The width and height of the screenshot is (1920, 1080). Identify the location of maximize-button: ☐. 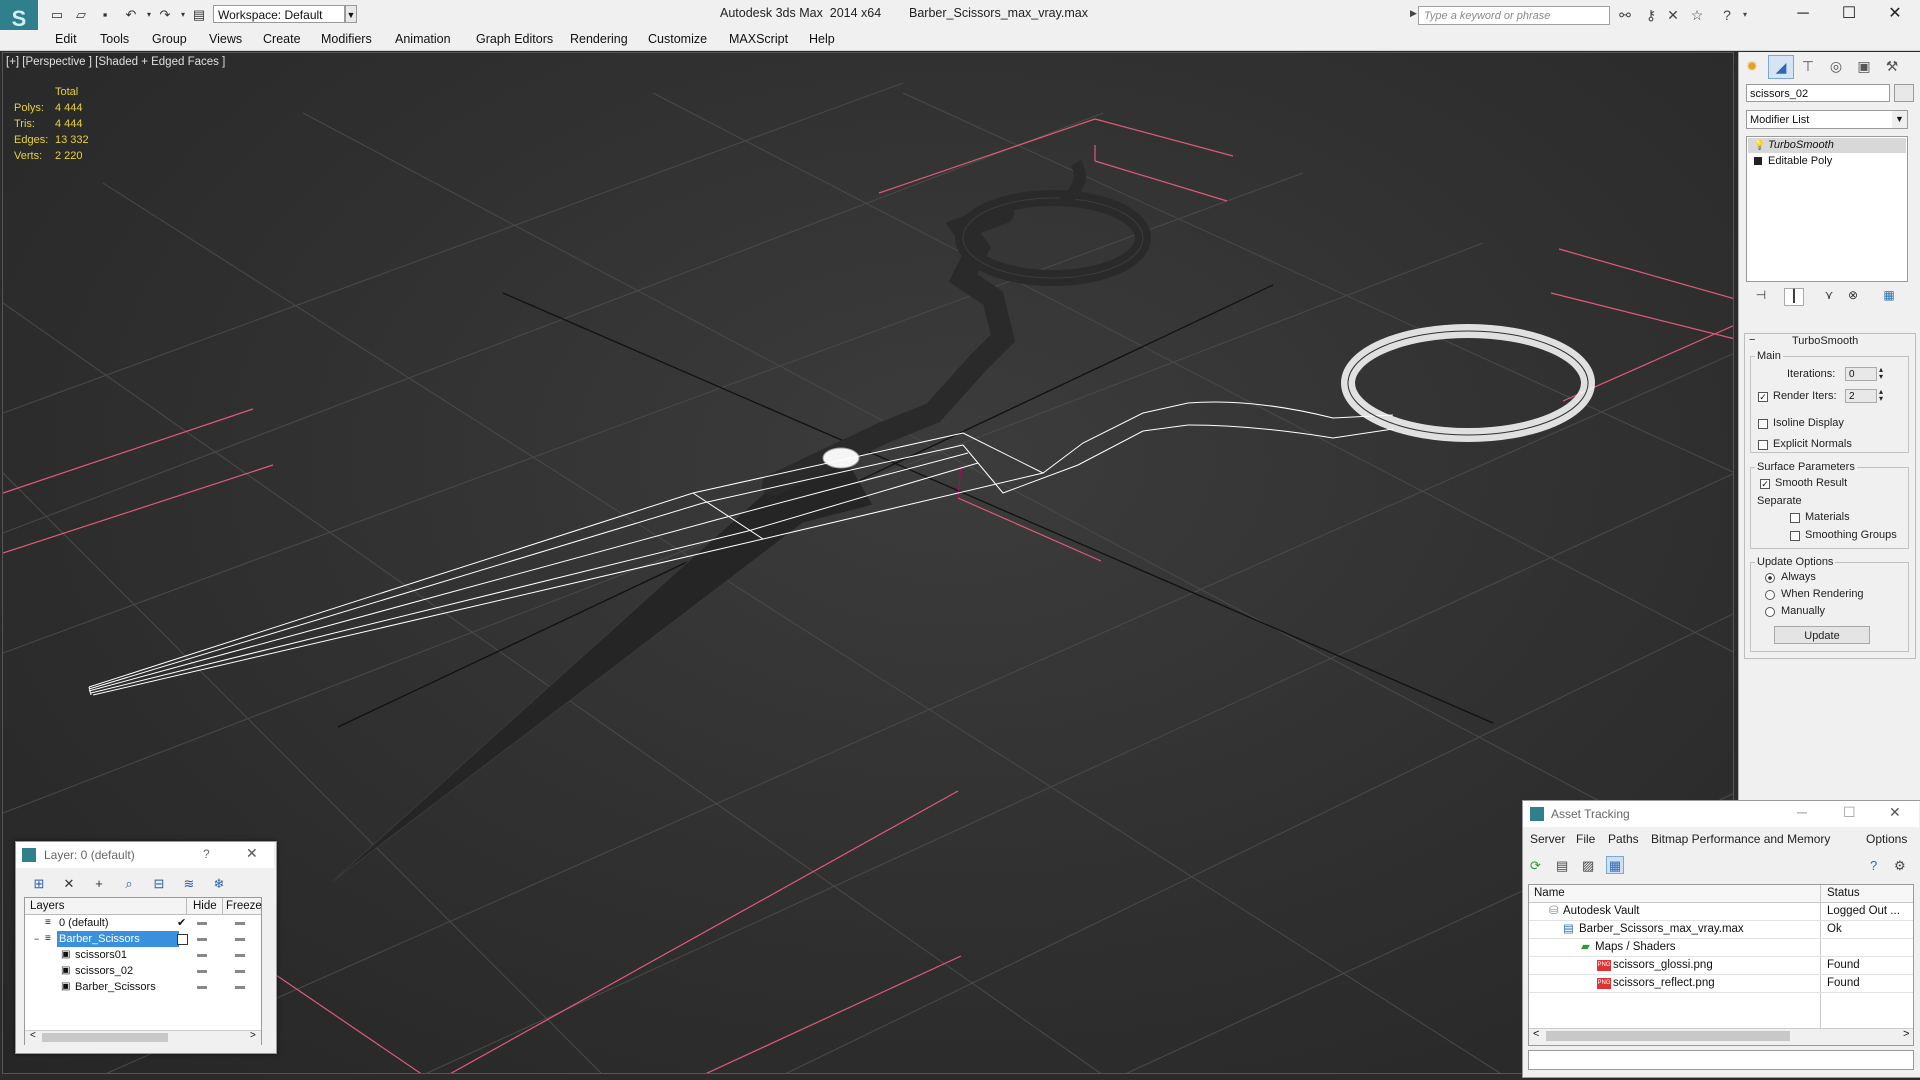
(1849, 15).